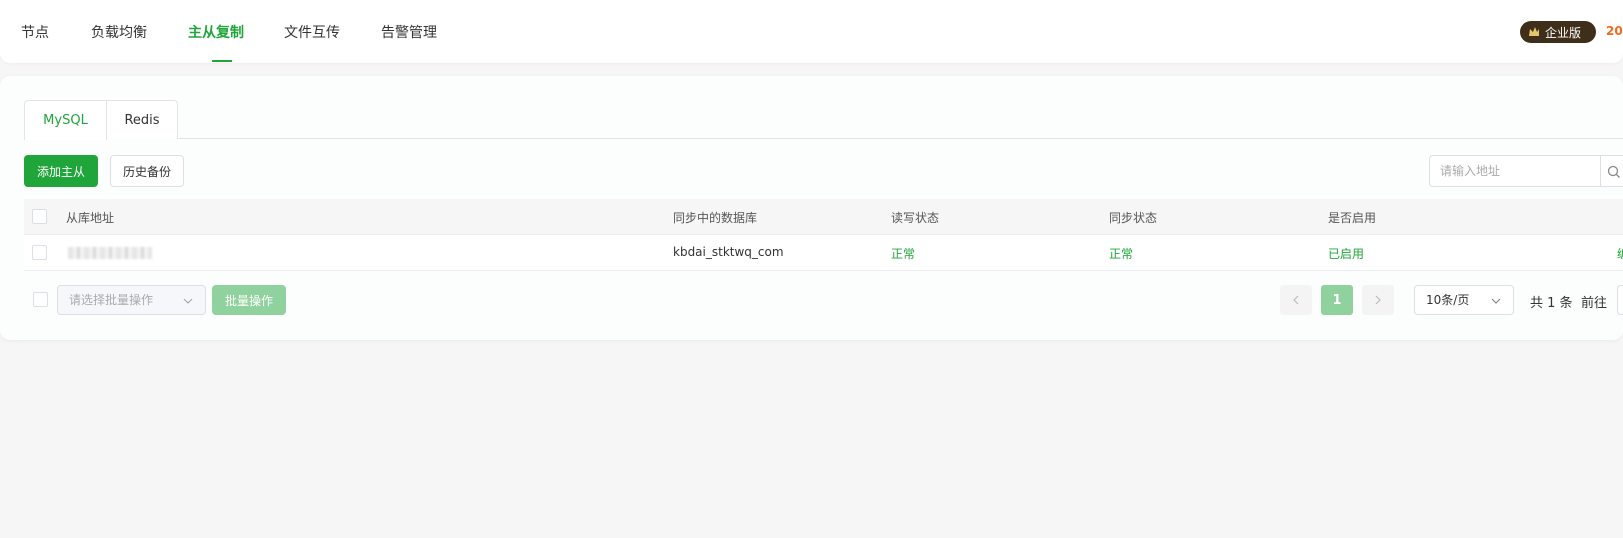  I want to click on next-page-button, so click(1378, 300).